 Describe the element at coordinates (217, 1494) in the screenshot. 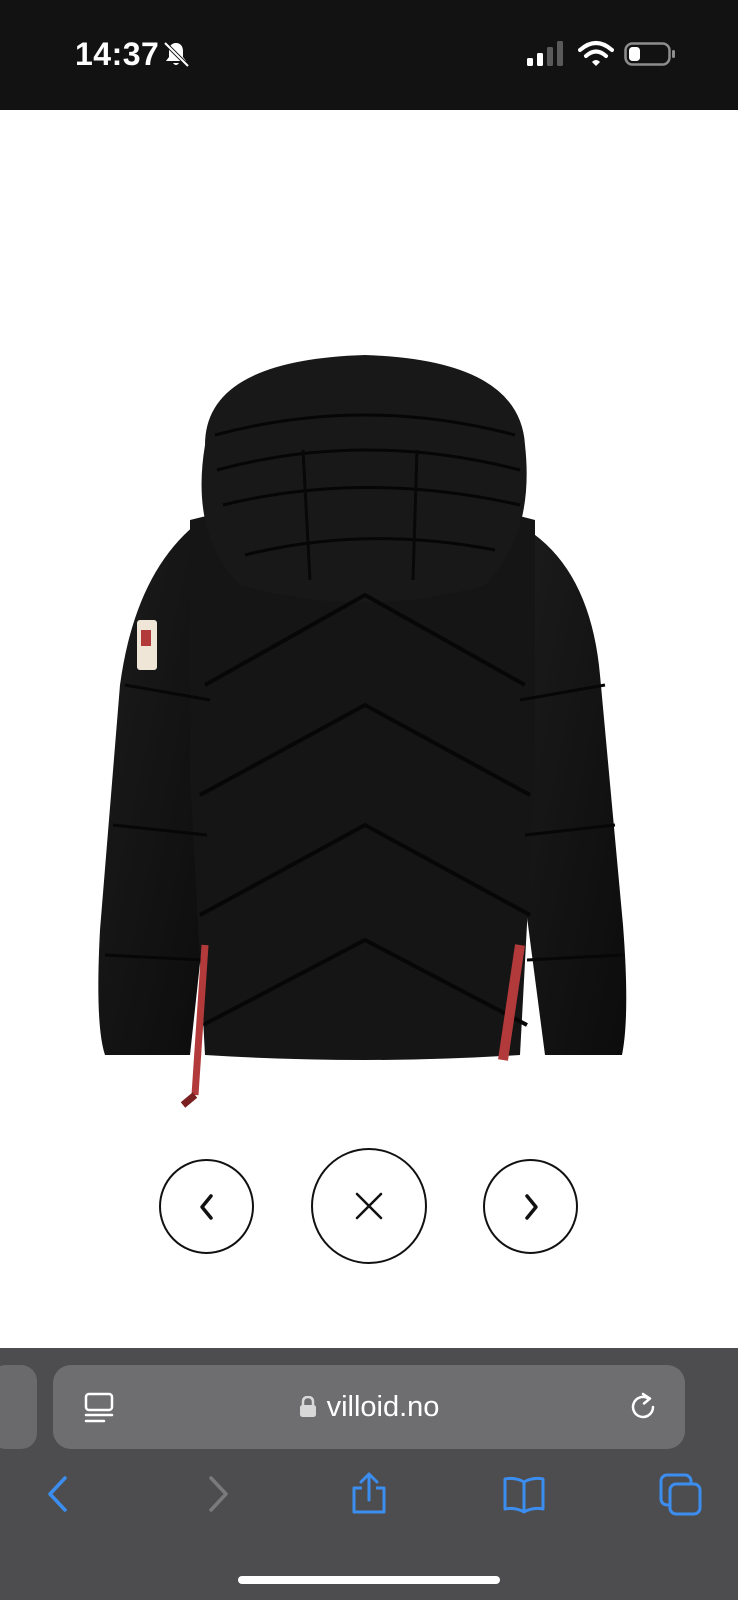

I see `forward-icon` at that location.